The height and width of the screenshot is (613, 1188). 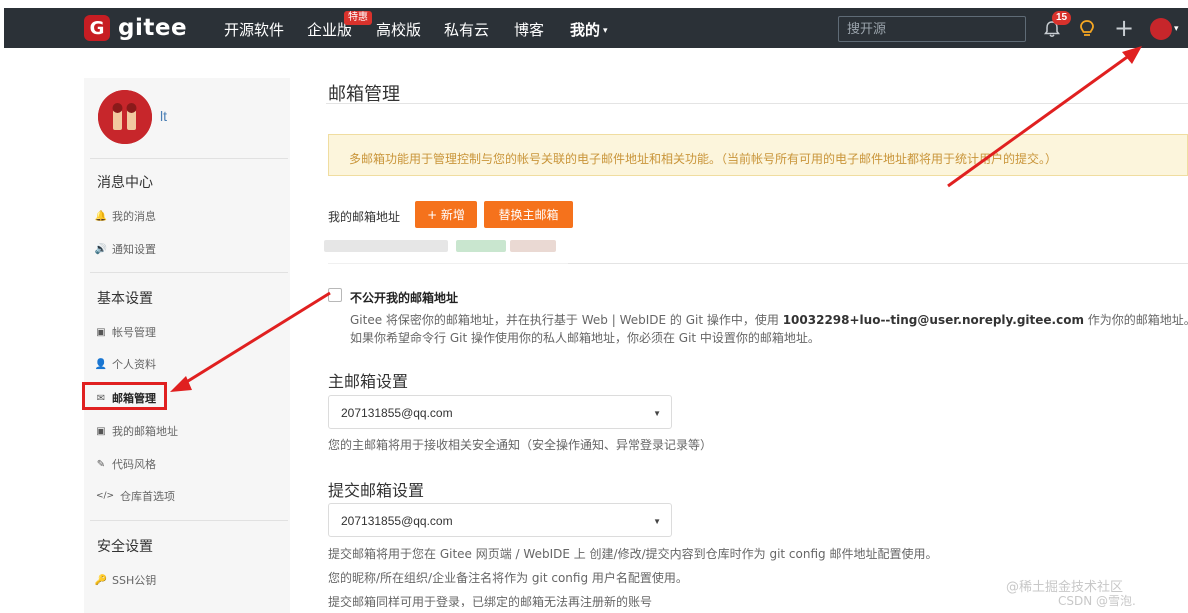 I want to click on sidebar-item-profile: 👤 个人资料, so click(x=125, y=364).